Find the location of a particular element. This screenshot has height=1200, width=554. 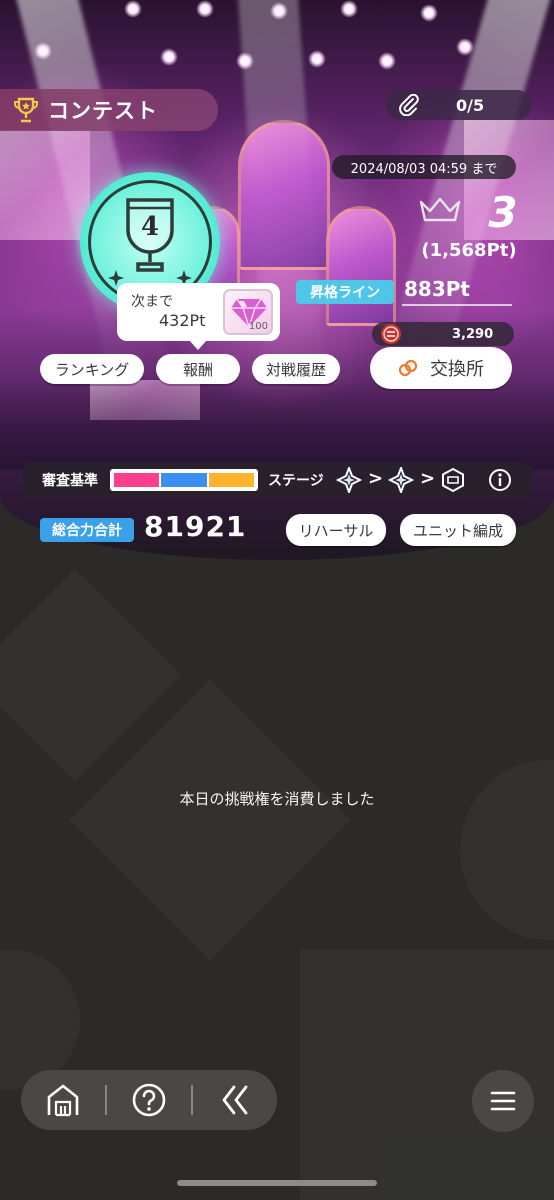

reward-item: 100 is located at coordinates (248, 312).